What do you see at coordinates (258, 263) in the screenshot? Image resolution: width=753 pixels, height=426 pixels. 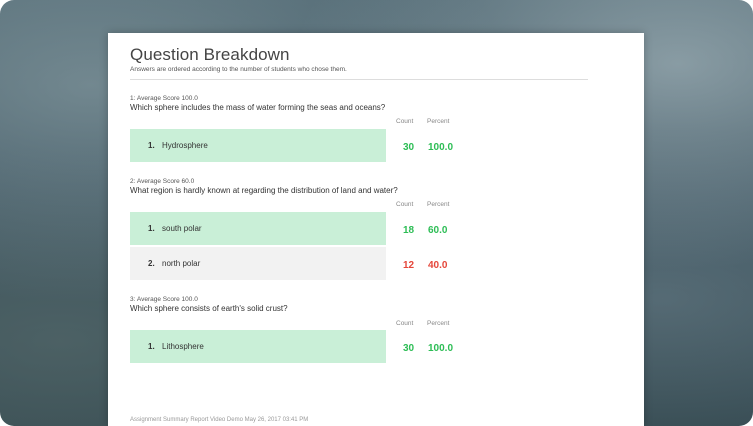 I see `answer-row: 2. north polar` at bounding box center [258, 263].